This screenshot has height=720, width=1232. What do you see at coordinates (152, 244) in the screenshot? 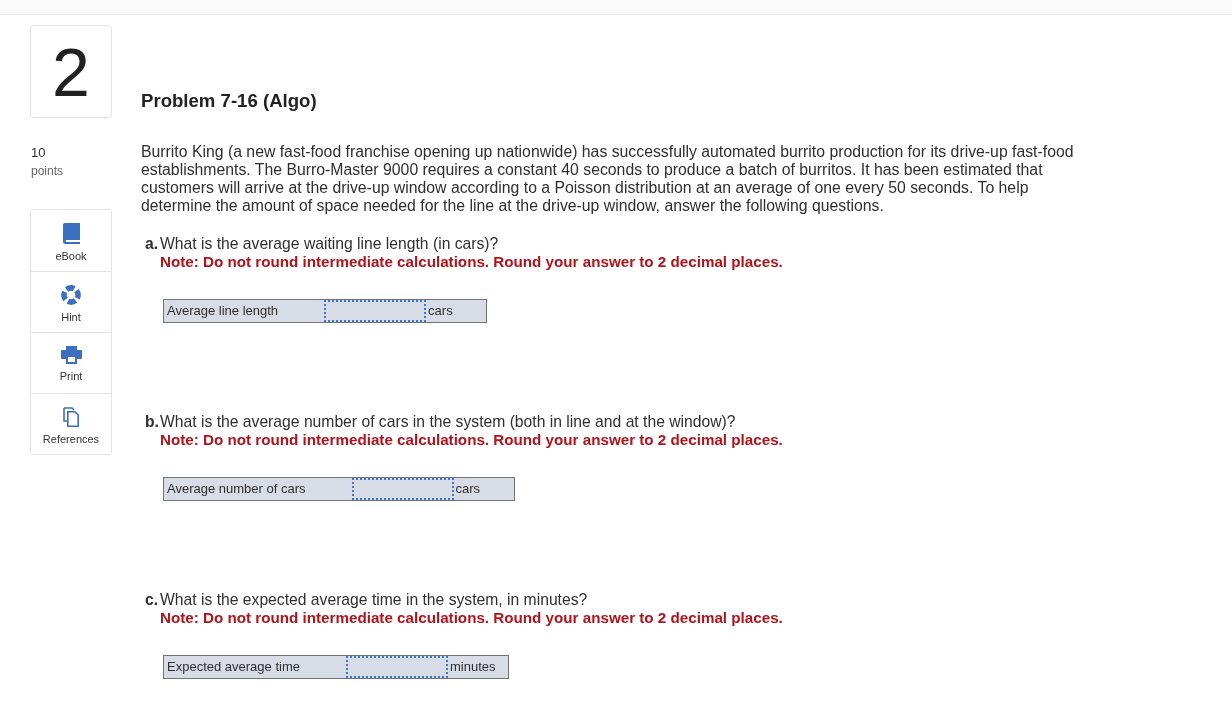
I see `question-letter: a.` at bounding box center [152, 244].